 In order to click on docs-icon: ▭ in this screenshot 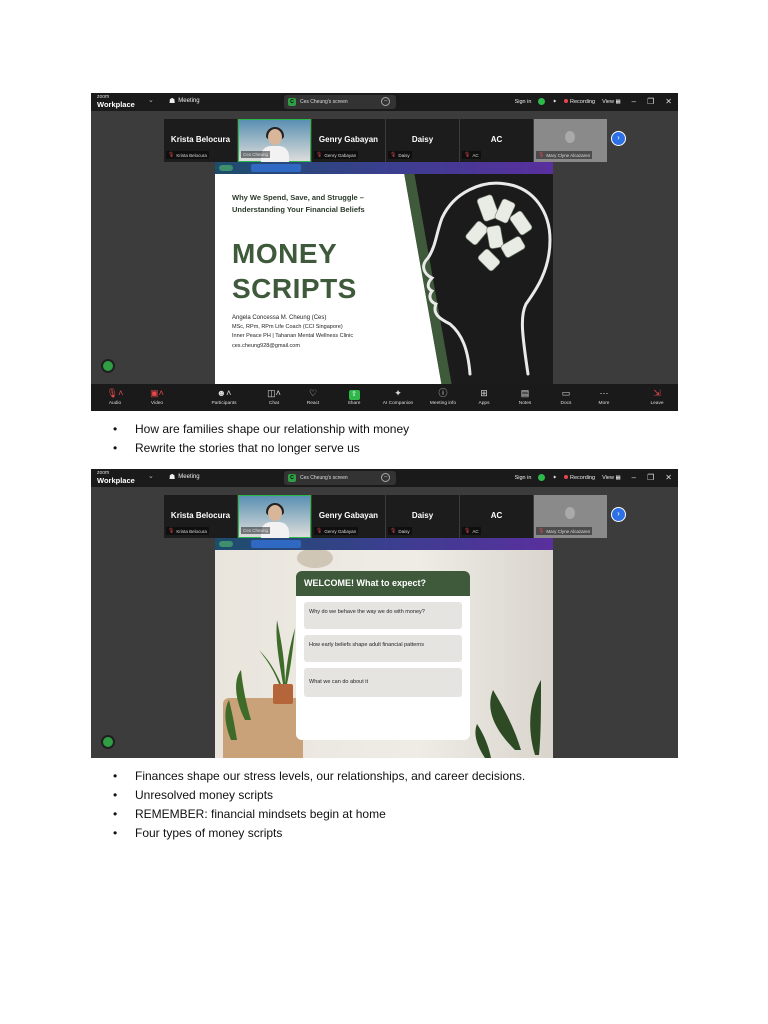, I will do `click(566, 393)`.